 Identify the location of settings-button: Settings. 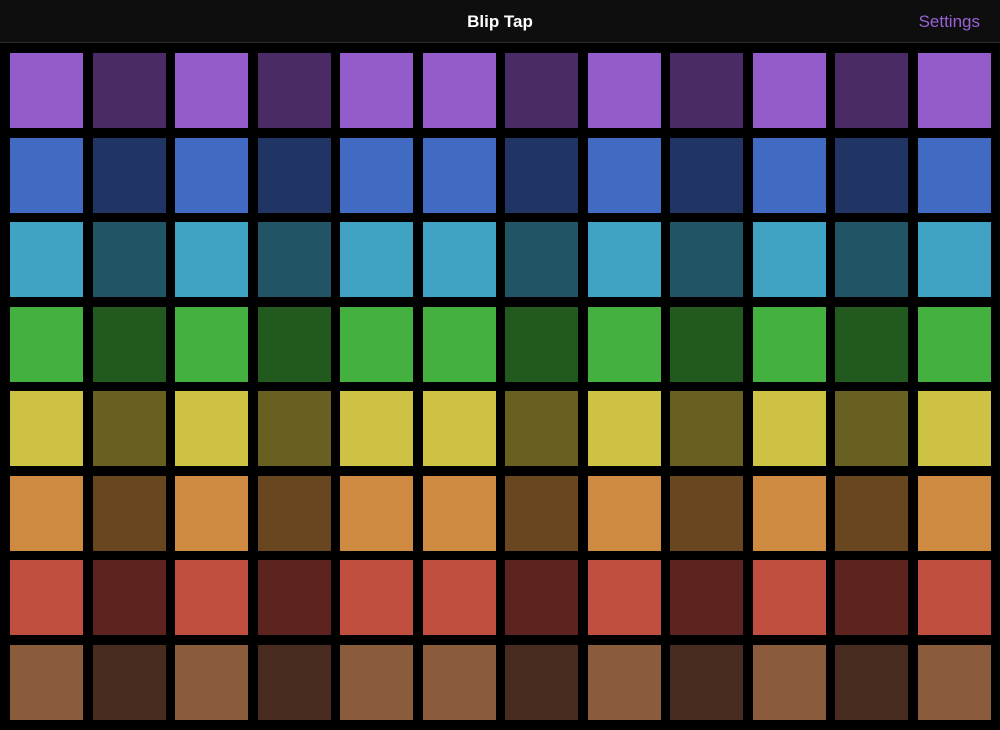
(949, 21).